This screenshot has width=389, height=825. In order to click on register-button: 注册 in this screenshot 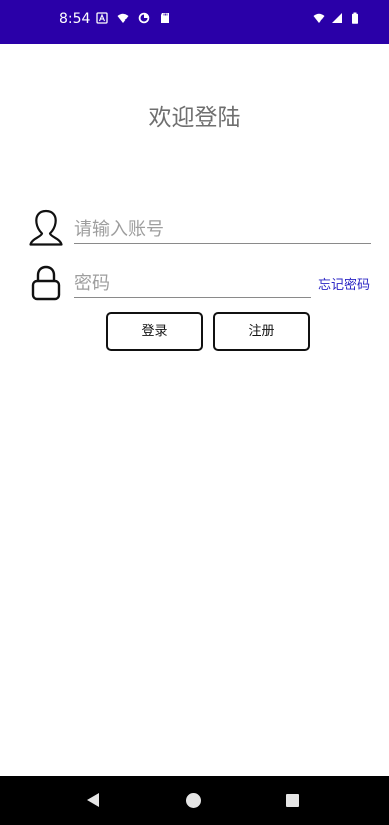, I will do `click(261, 331)`.